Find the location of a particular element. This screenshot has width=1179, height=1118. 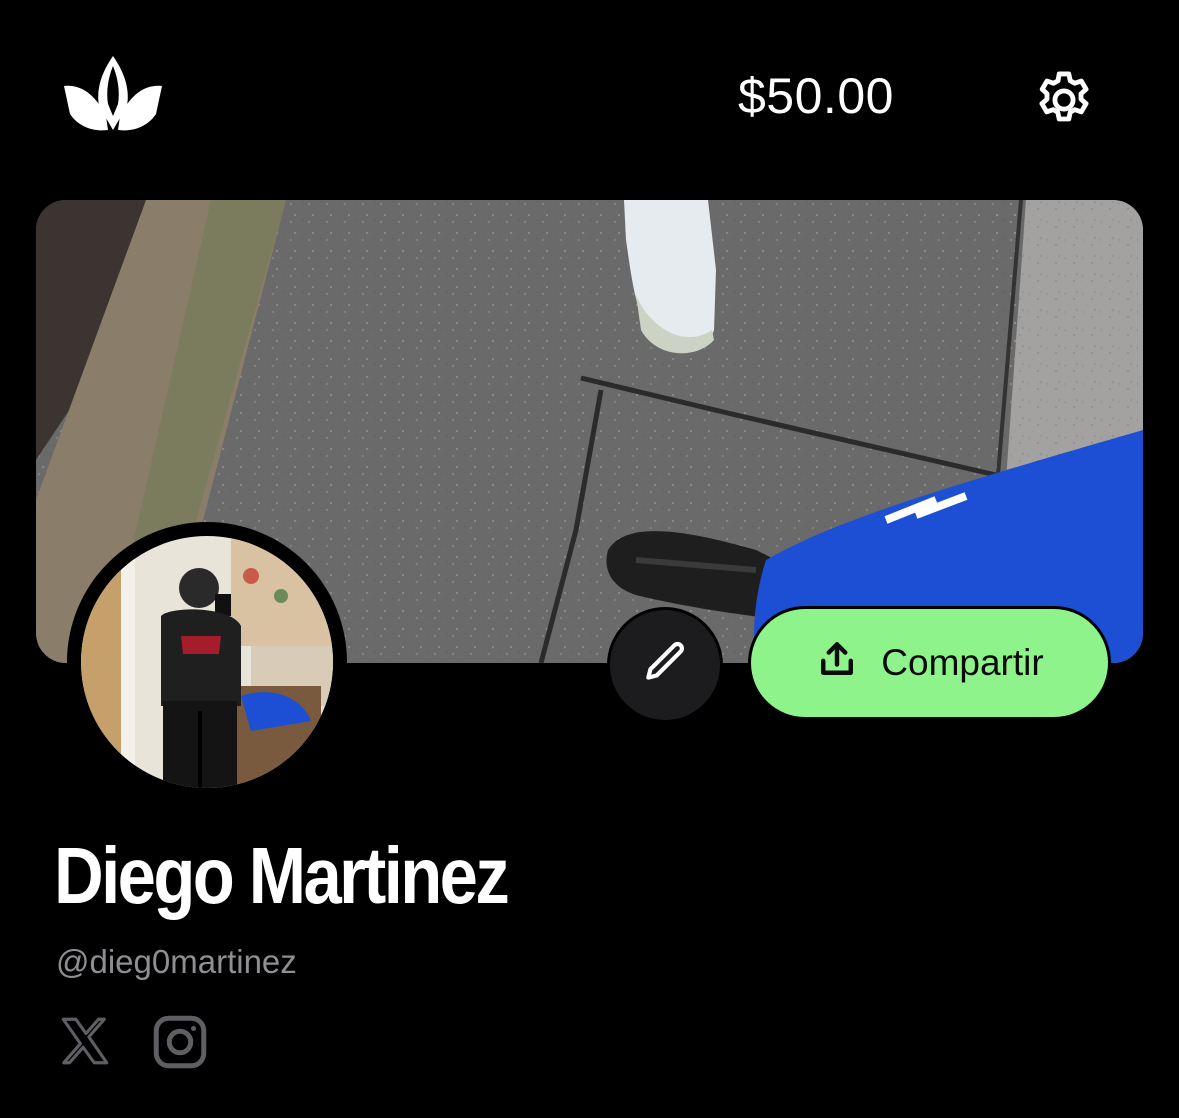

crown-logo-icon is located at coordinates (113, 95).